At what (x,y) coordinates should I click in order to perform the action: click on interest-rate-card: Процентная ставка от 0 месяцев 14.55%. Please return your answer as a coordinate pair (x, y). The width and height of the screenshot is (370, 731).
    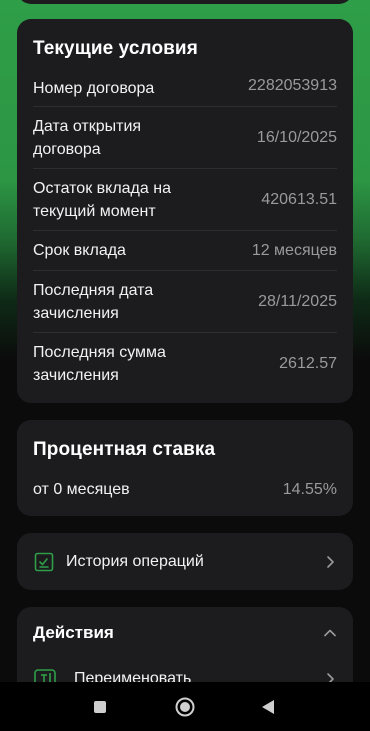
    Looking at the image, I should click on (185, 468).